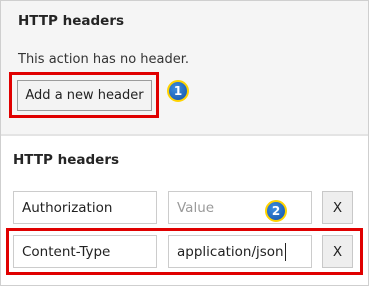 The image size is (369, 286). What do you see at coordinates (337, 207) in the screenshot?
I see `remove-header-button: X` at bounding box center [337, 207].